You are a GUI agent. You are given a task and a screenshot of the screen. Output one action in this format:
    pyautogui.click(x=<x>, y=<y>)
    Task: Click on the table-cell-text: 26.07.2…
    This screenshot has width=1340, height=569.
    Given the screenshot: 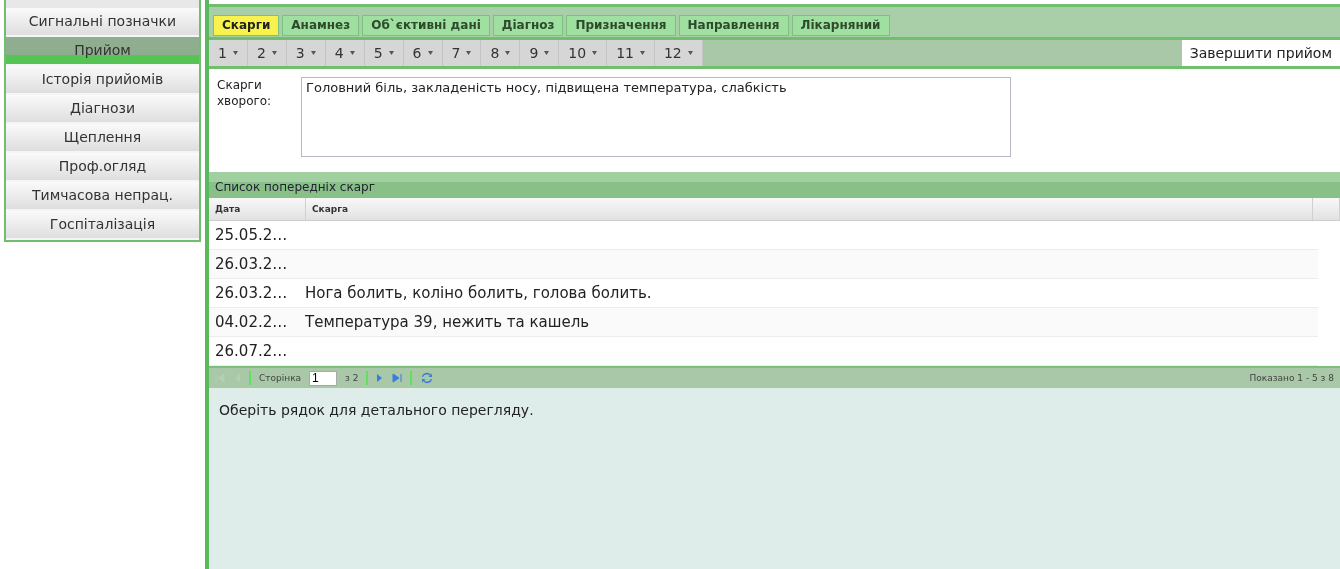 What is the action you would take?
    pyautogui.click(x=252, y=351)
    